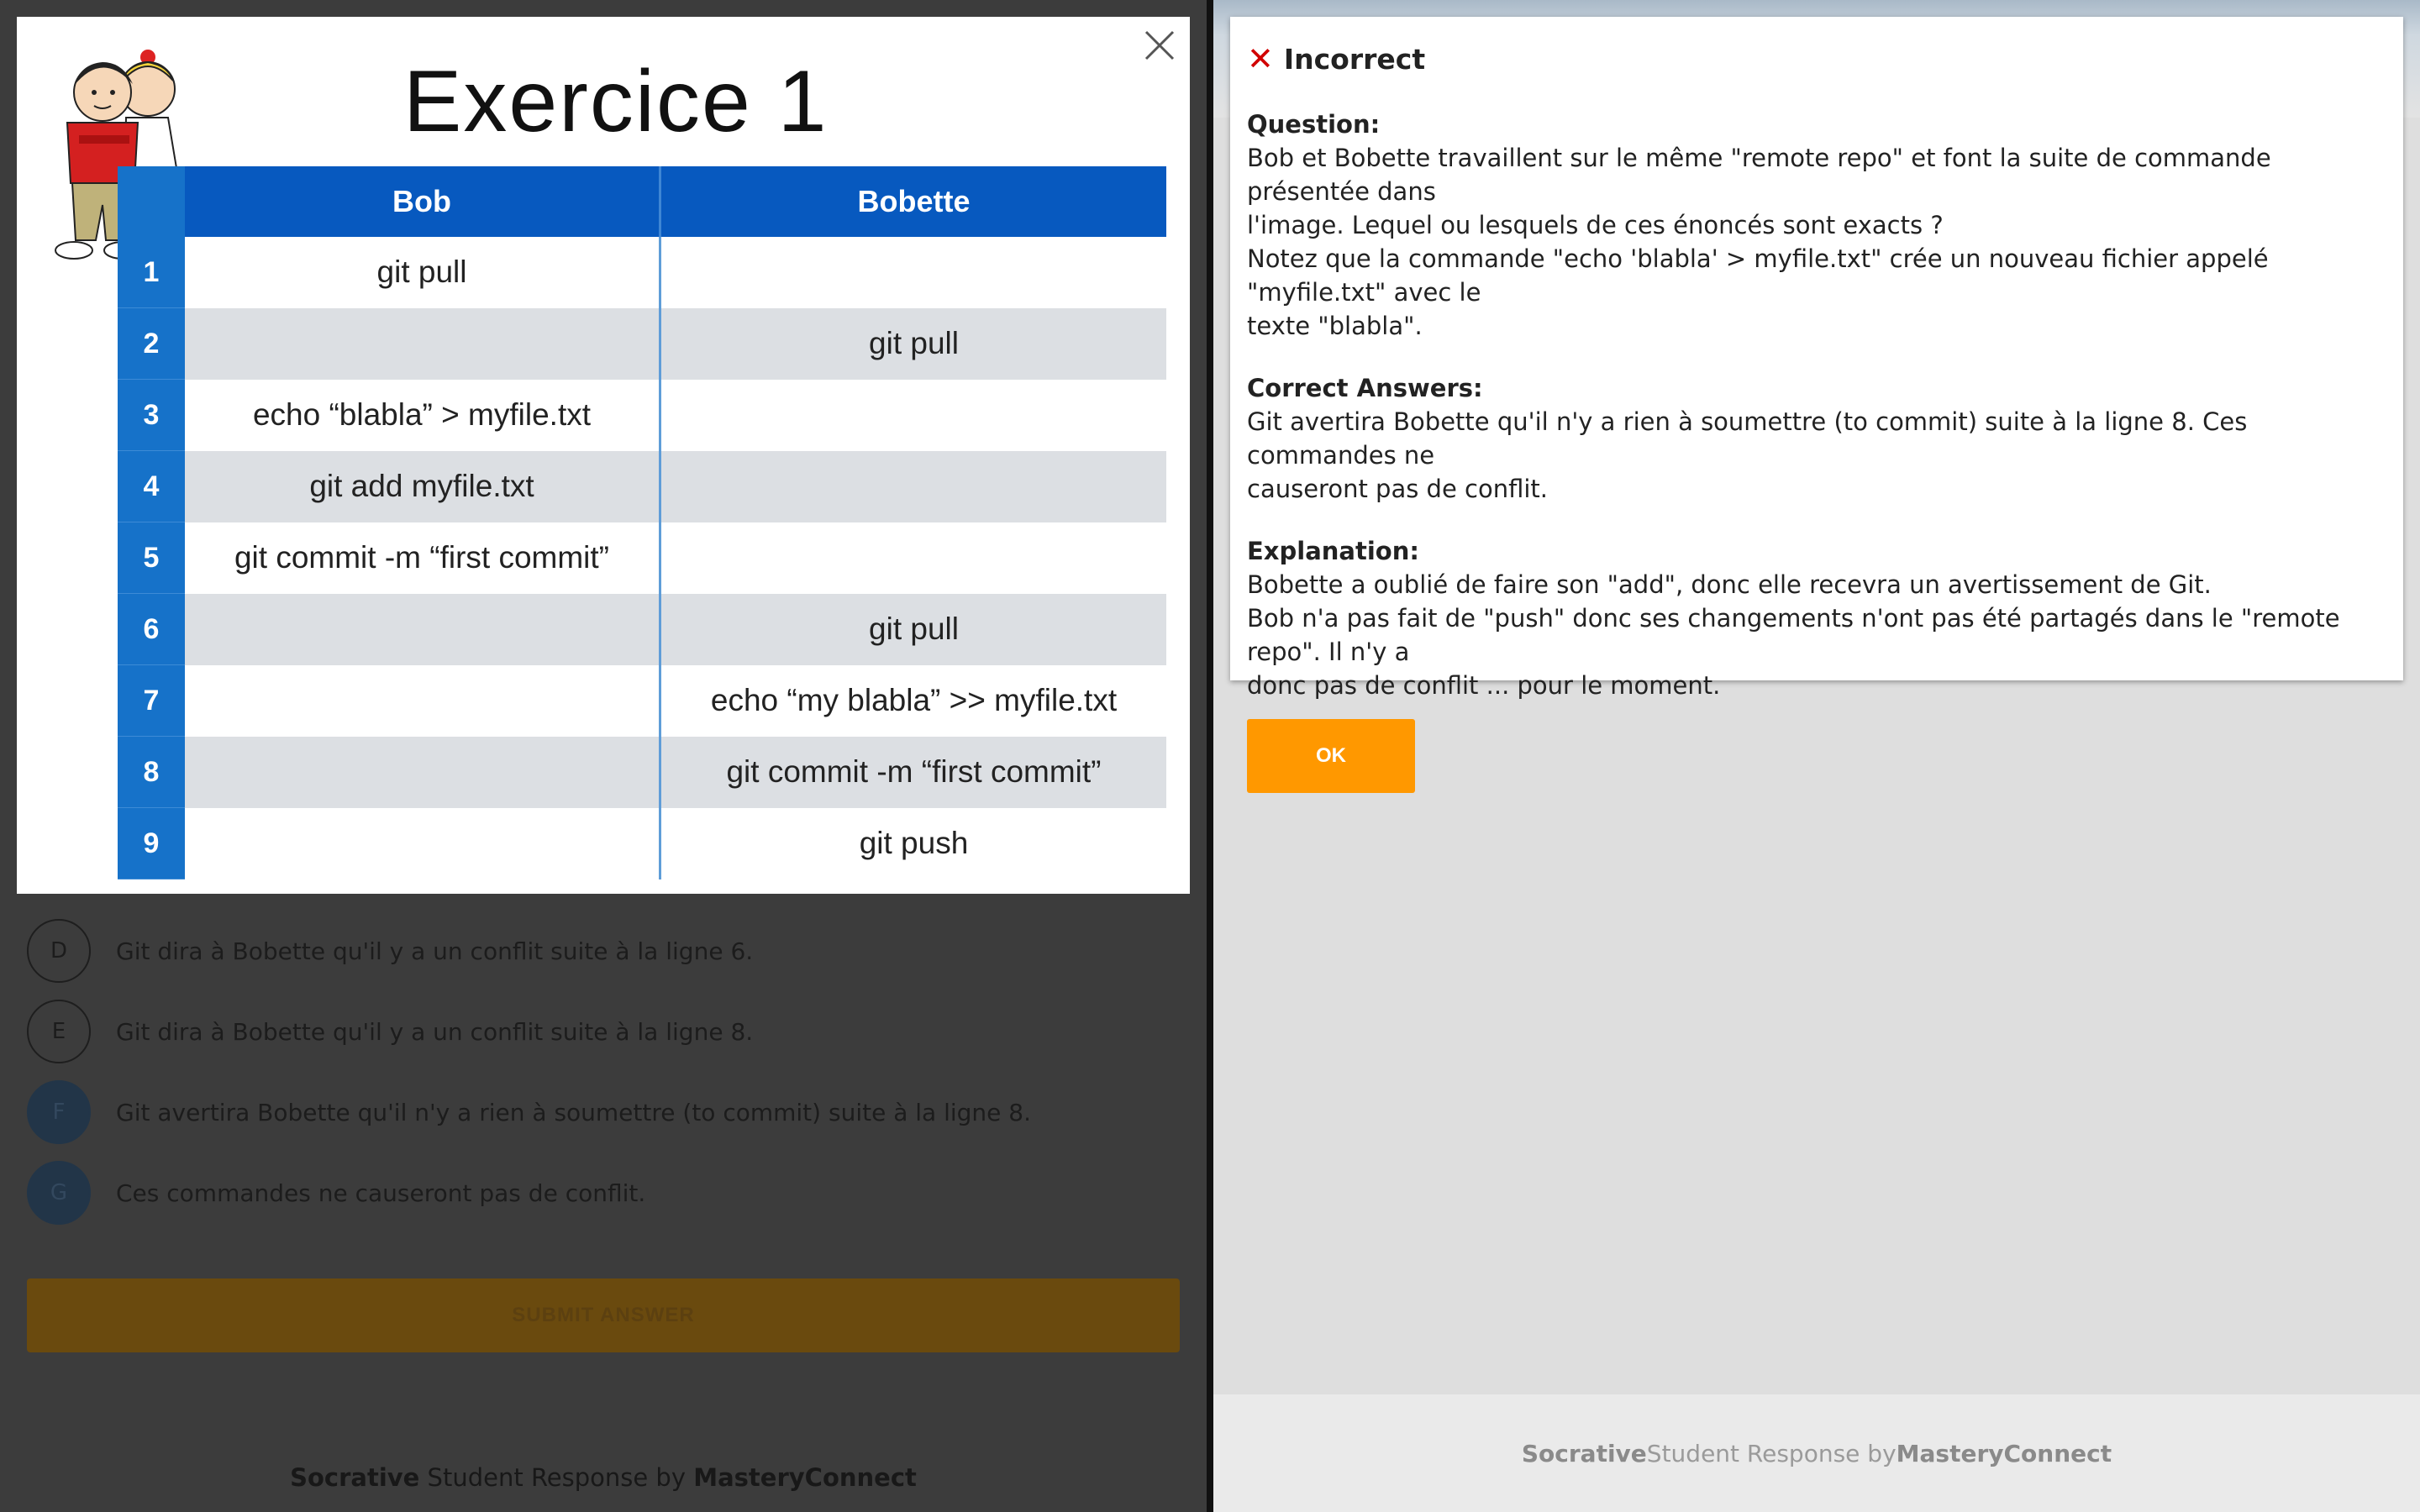 This screenshot has height=1512, width=2420. Describe the element at coordinates (1484, 685) in the screenshot. I see `explanation-line: donc pas de conflit ... pour le moment.` at that location.